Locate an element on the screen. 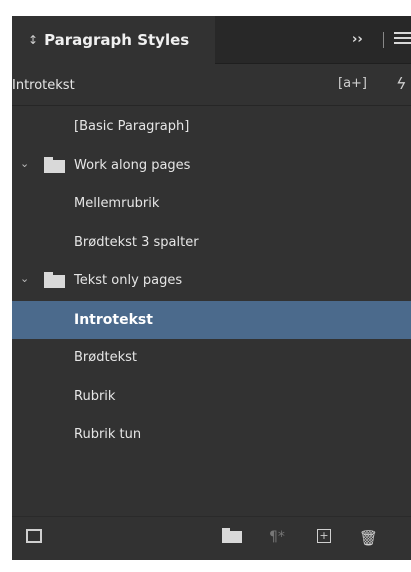 This screenshot has height=572, width=411. style-label: Rubrik is located at coordinates (95, 396).